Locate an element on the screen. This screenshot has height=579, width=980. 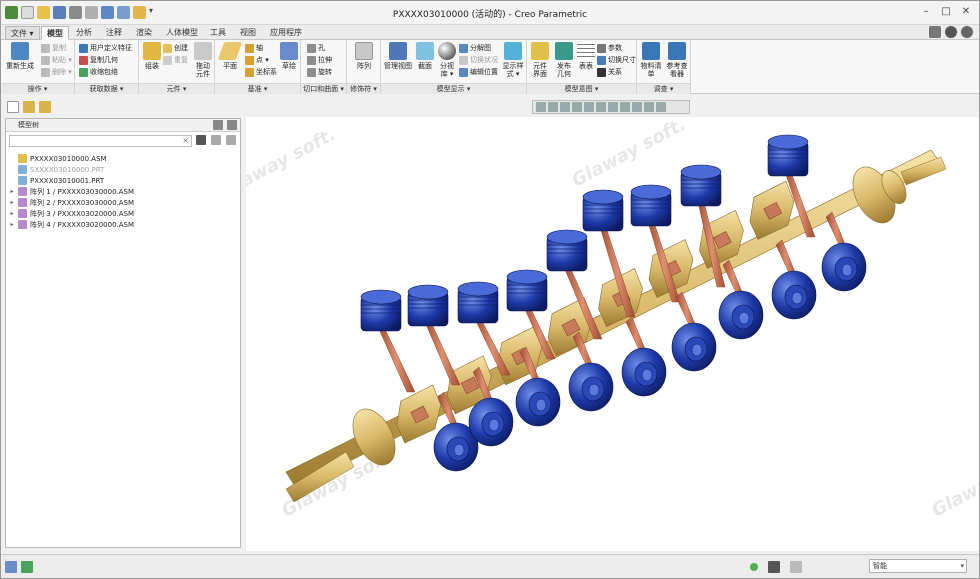
tab-model: 模型 is located at coordinates (55, 33).